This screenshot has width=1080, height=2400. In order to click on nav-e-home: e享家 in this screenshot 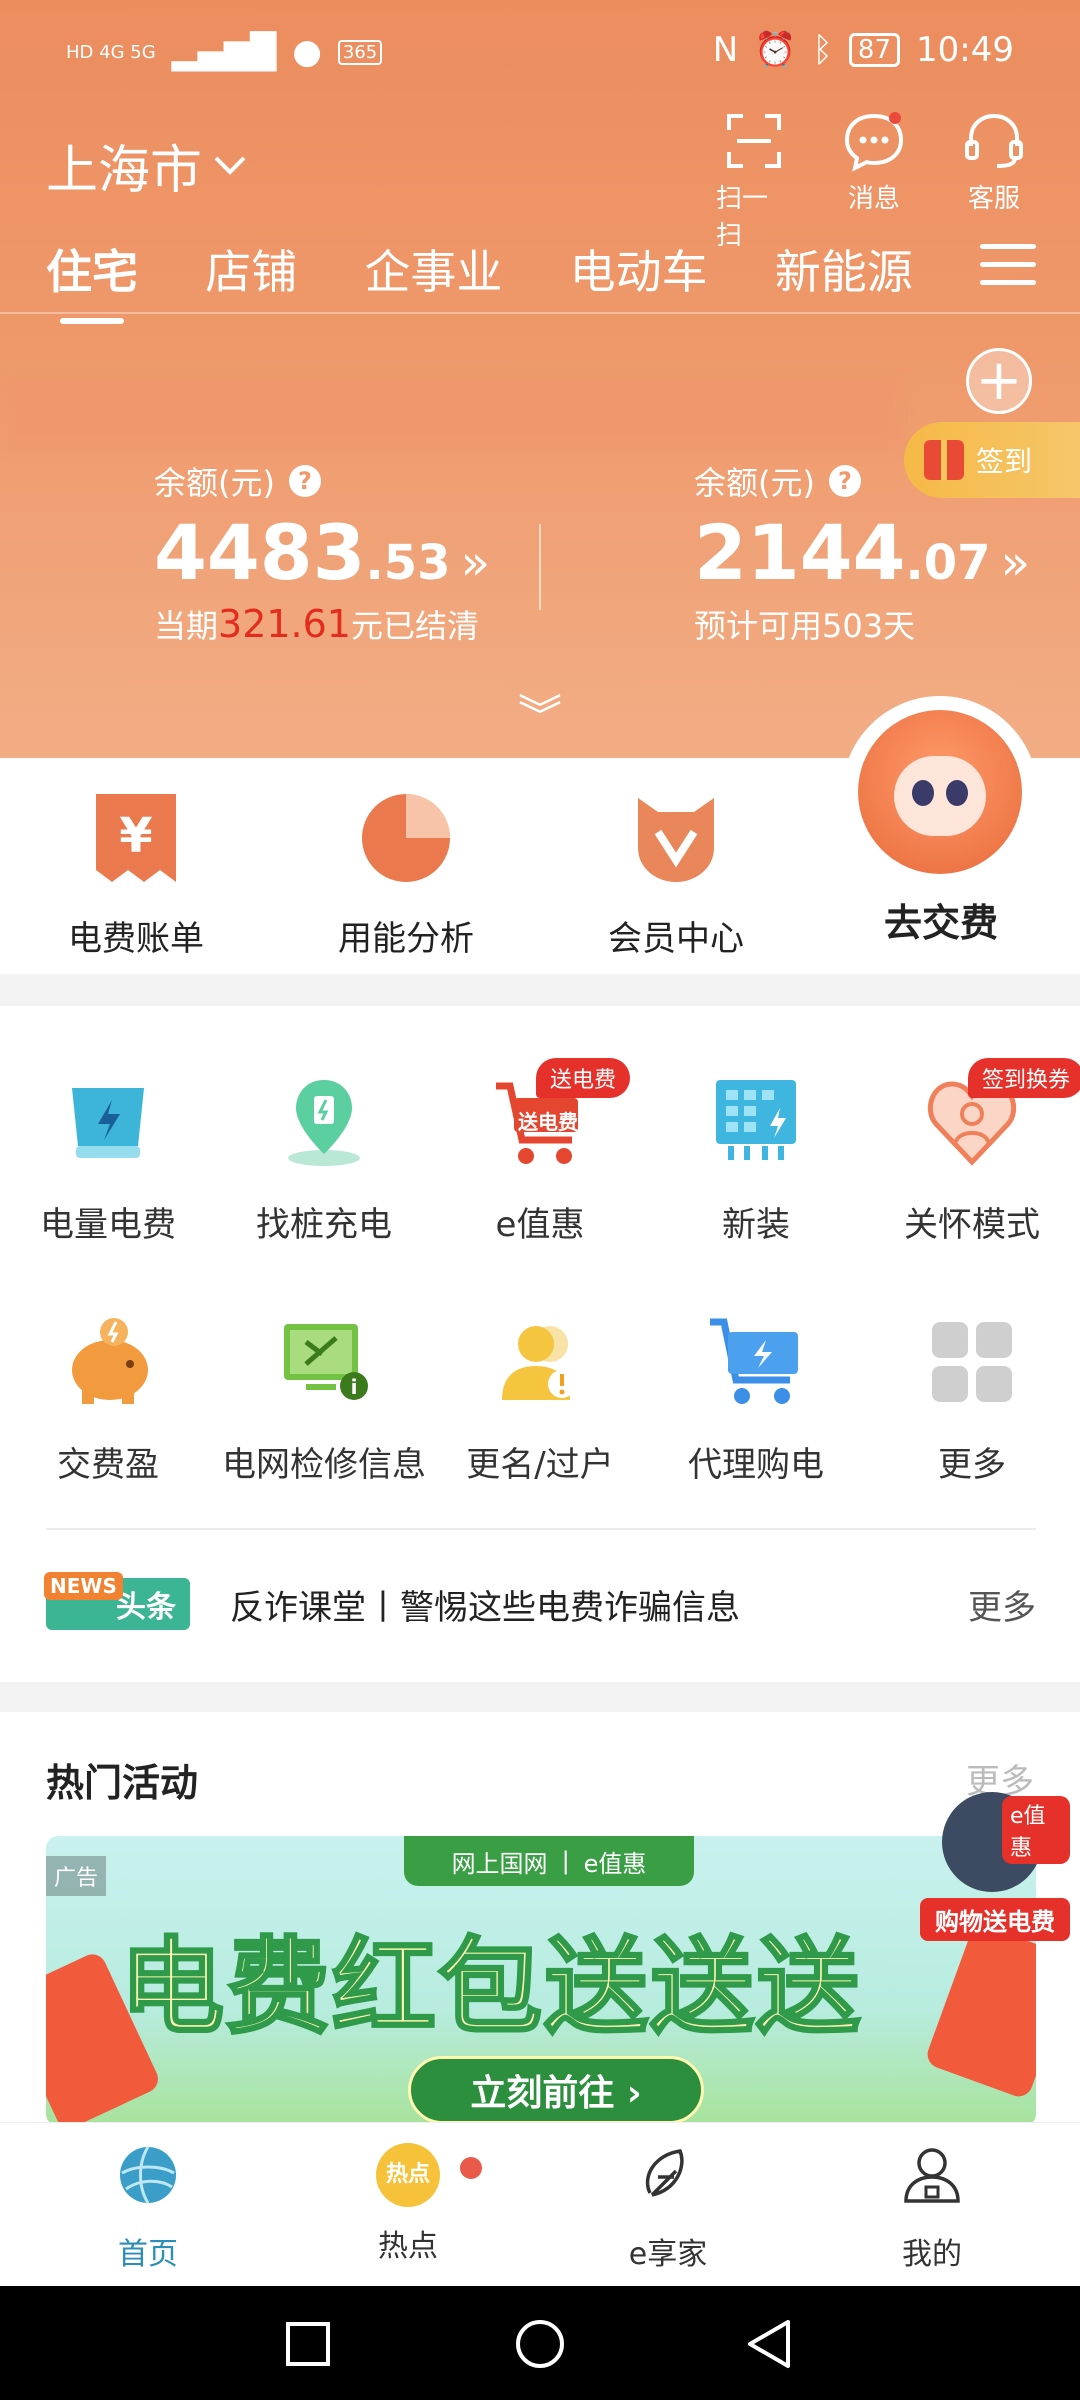, I will do `click(668, 2208)`.